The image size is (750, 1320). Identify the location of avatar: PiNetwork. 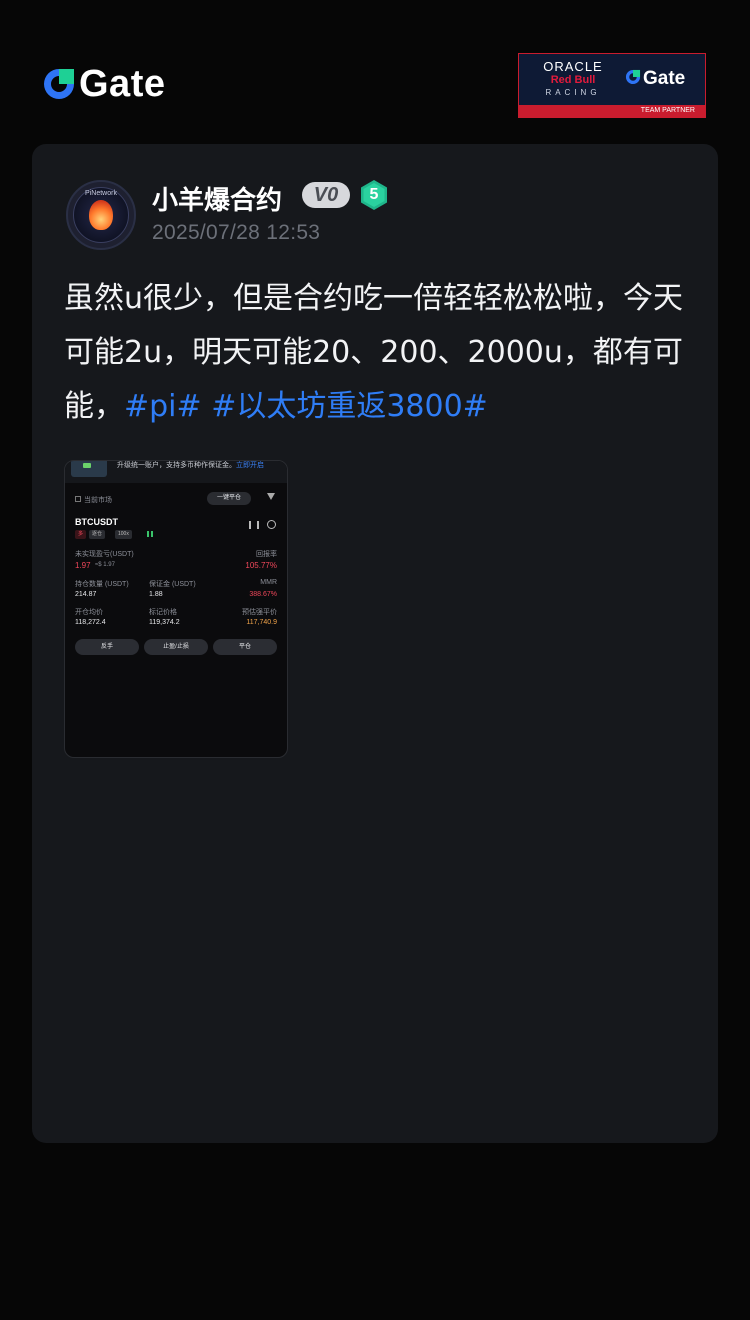
(101, 215).